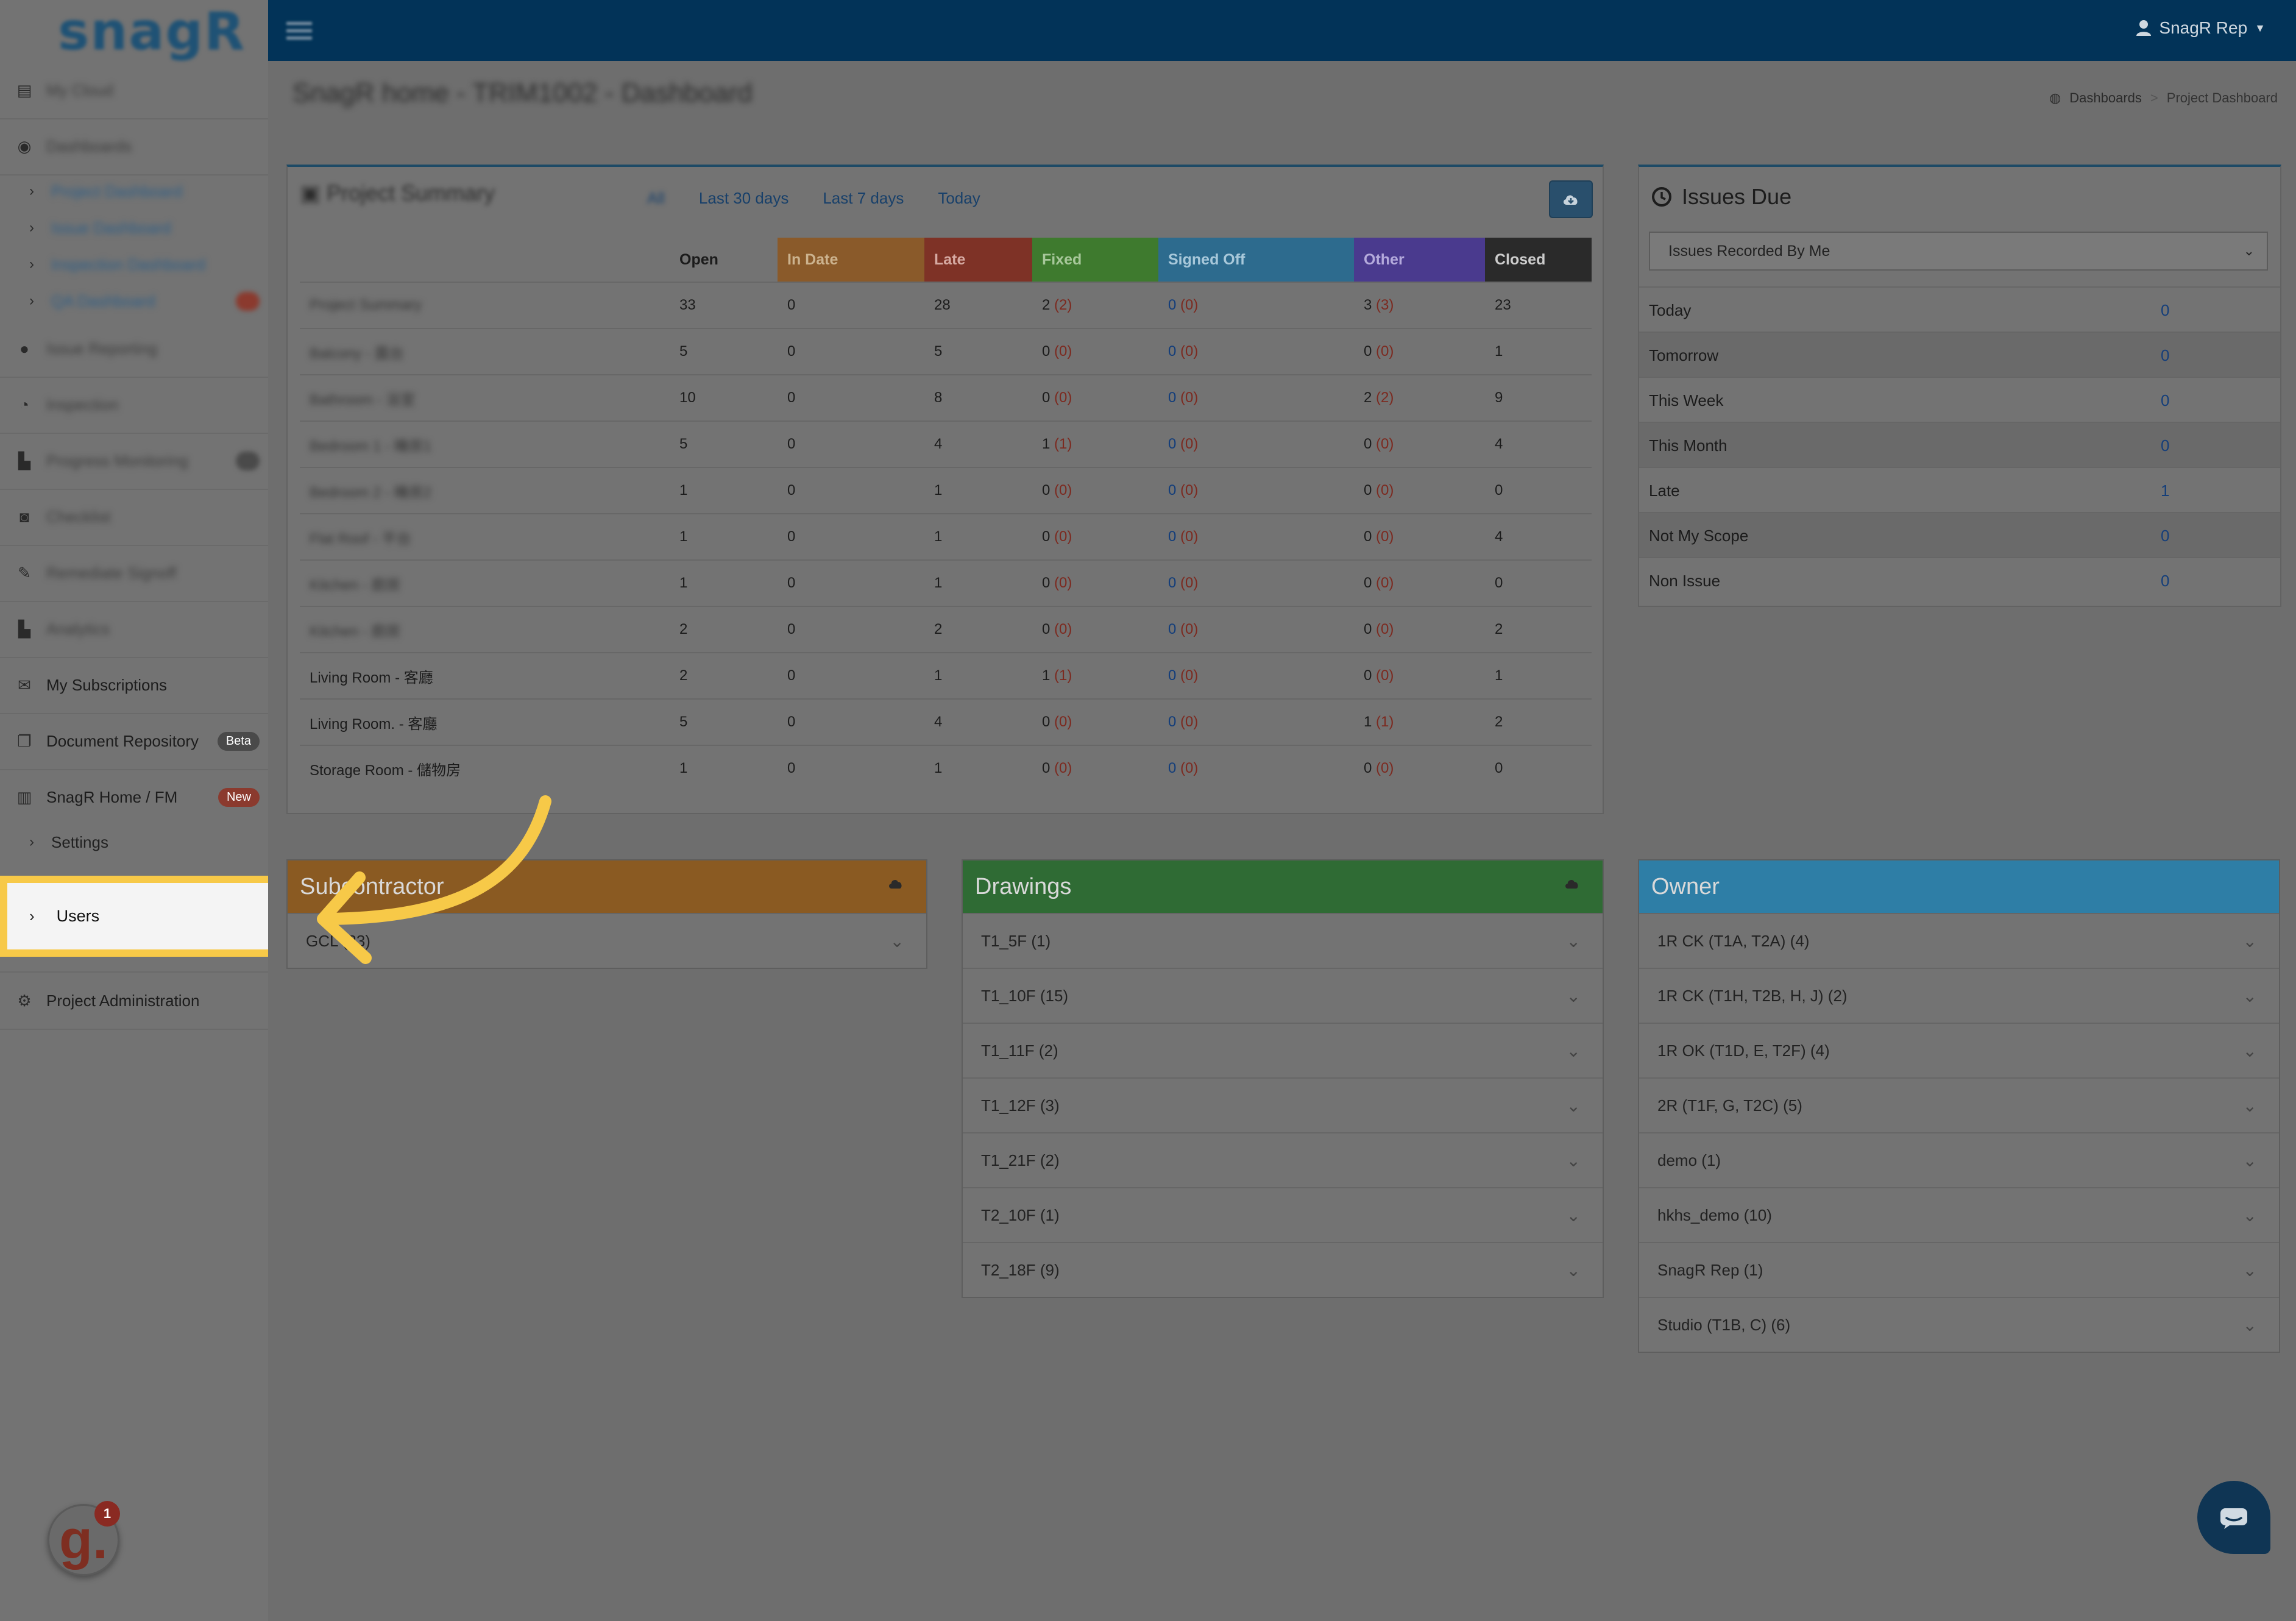 This screenshot has height=1621, width=2296. I want to click on chat-button, so click(2233, 1517).